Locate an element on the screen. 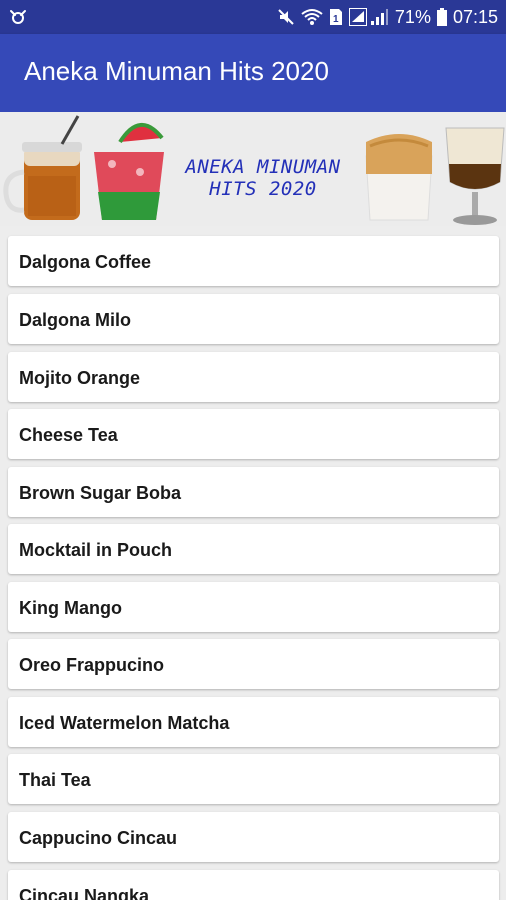 This screenshot has width=506, height=900. notification-icon is located at coordinates (18, 17).